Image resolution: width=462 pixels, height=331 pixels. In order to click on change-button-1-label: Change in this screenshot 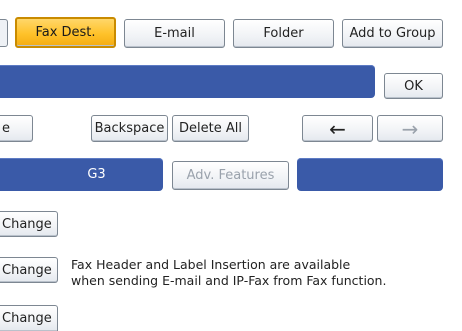, I will do `click(27, 224)`.